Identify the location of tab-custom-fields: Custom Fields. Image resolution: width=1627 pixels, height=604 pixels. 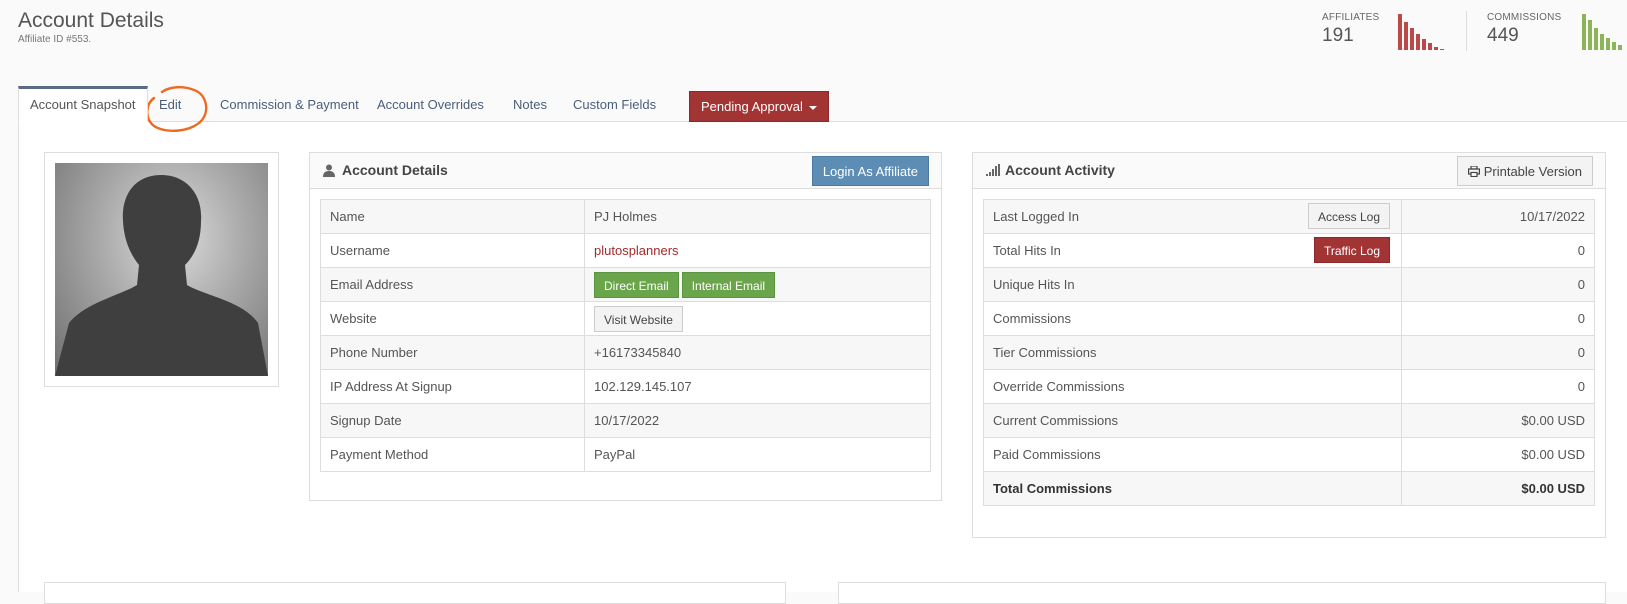
(614, 105).